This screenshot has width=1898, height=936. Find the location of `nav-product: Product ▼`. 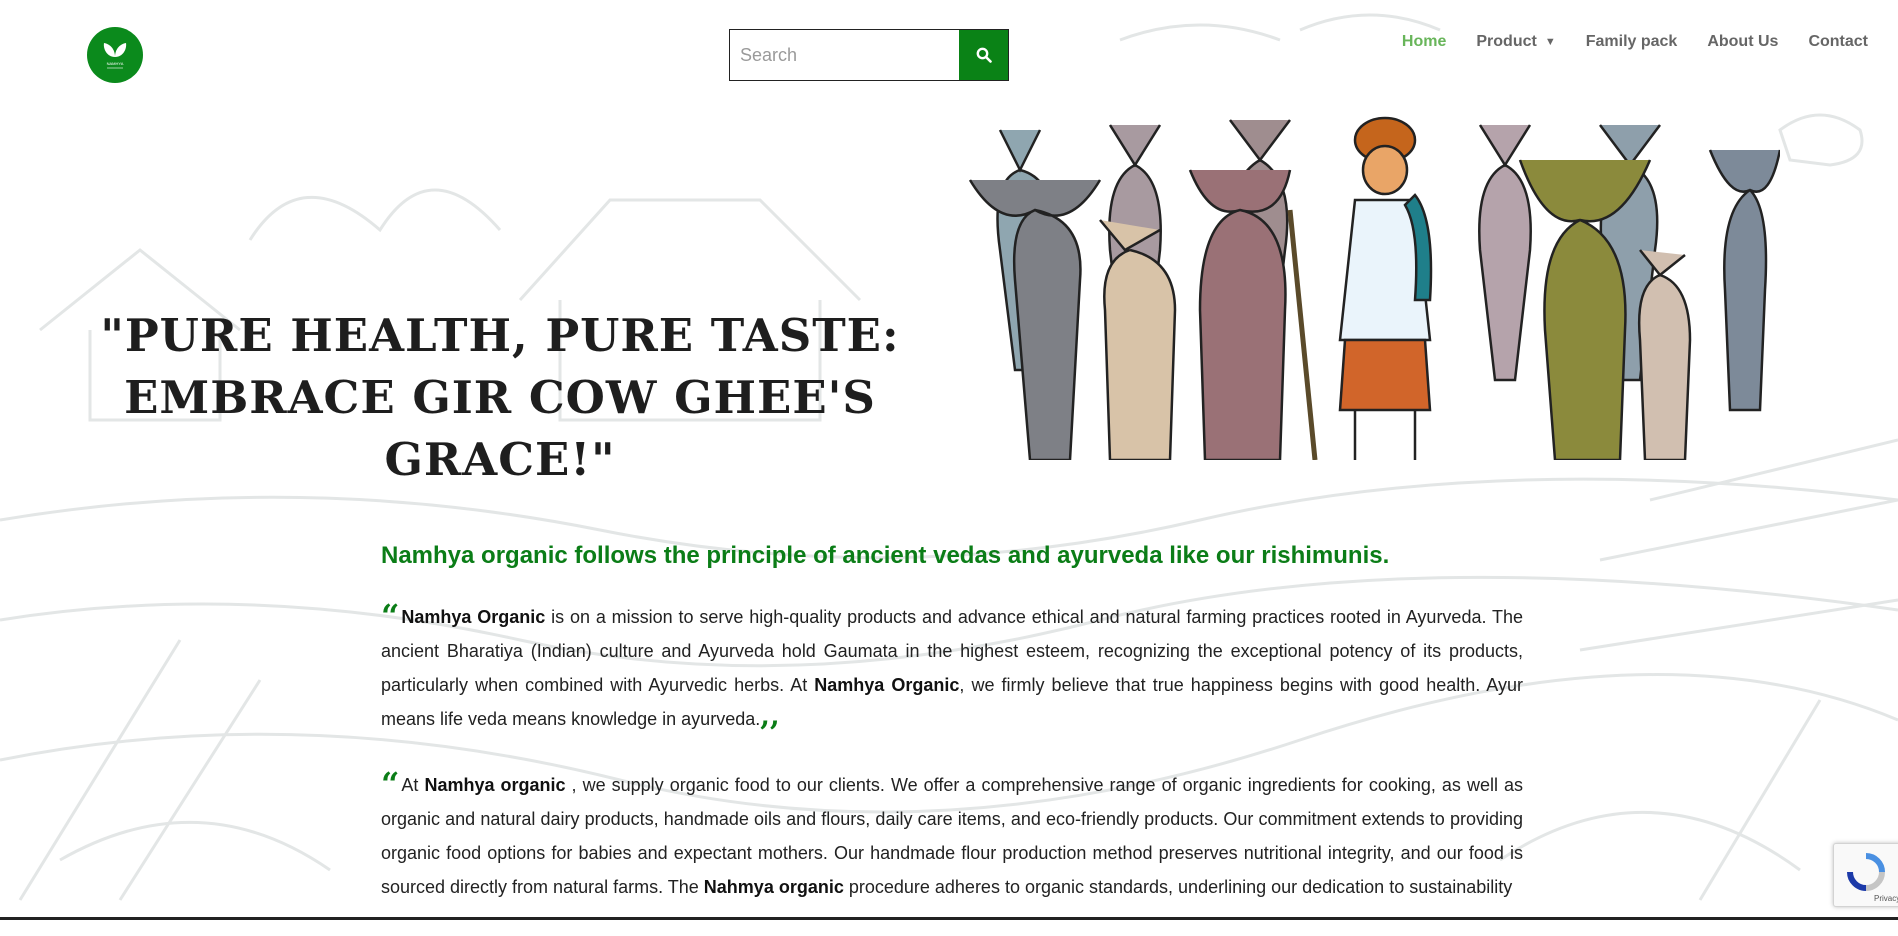

nav-product: Product ▼ is located at coordinates (1515, 42).